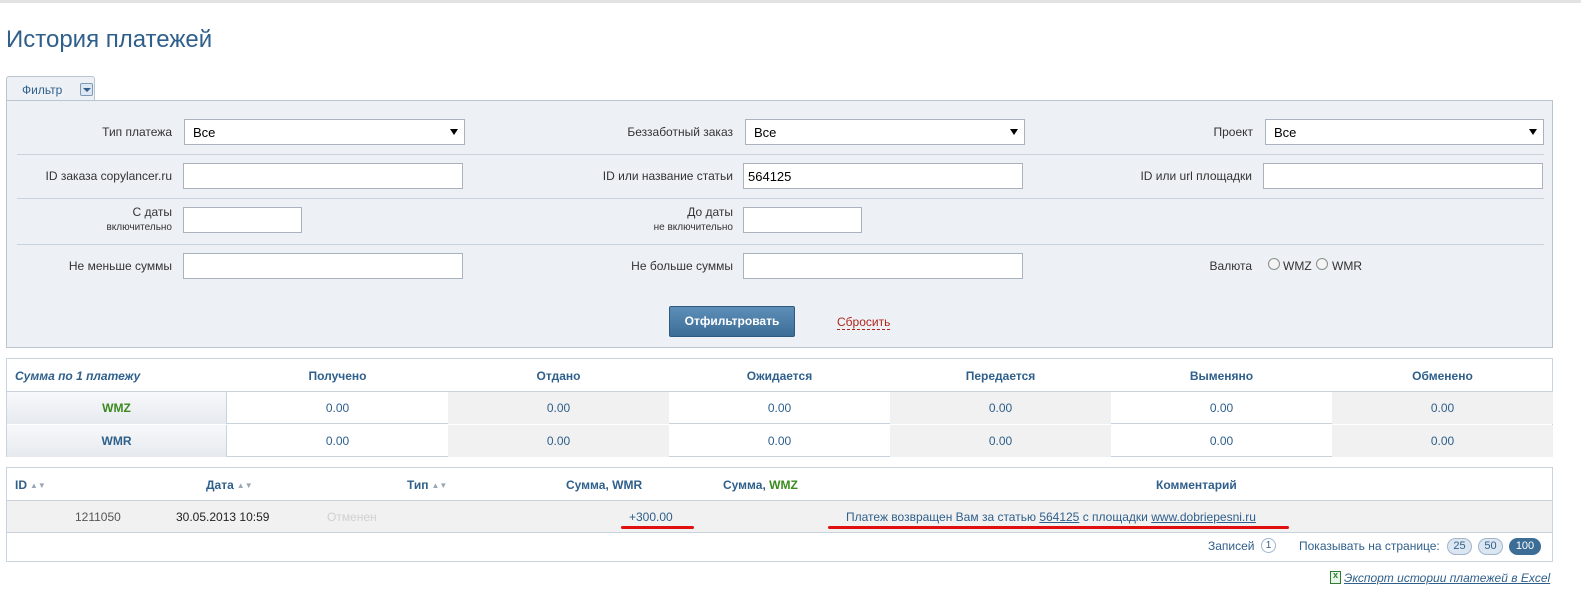 This screenshot has width=1581, height=607. Describe the element at coordinates (1322, 264) in the screenshot. I see `currency-radio-wmr` at that location.